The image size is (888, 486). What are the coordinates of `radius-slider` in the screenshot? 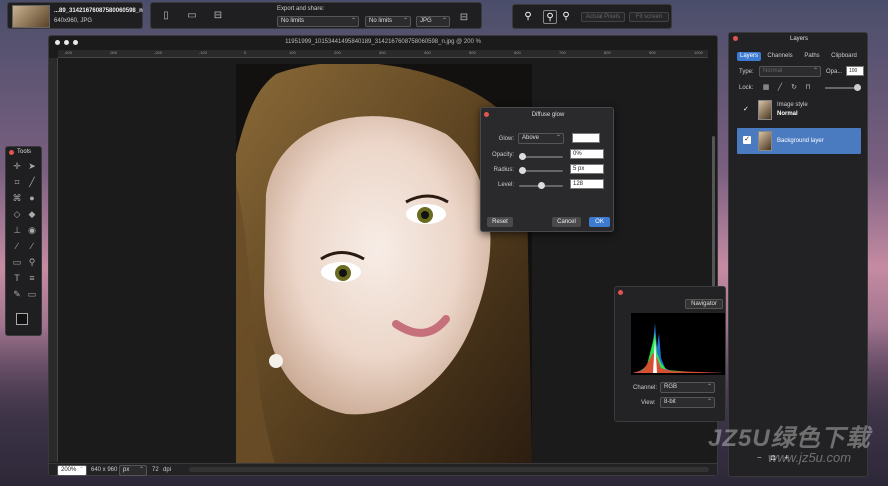 It's located at (541, 170).